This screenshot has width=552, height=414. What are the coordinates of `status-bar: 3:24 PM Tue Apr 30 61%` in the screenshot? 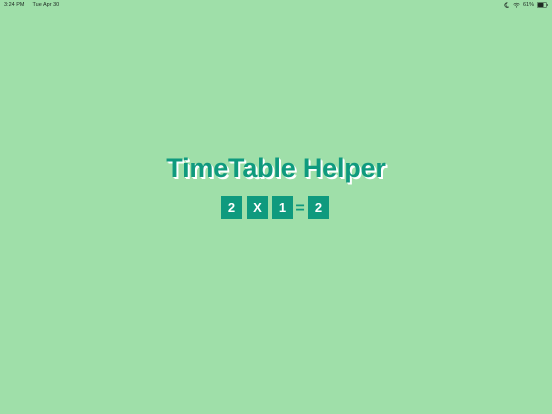 It's located at (276, 5).